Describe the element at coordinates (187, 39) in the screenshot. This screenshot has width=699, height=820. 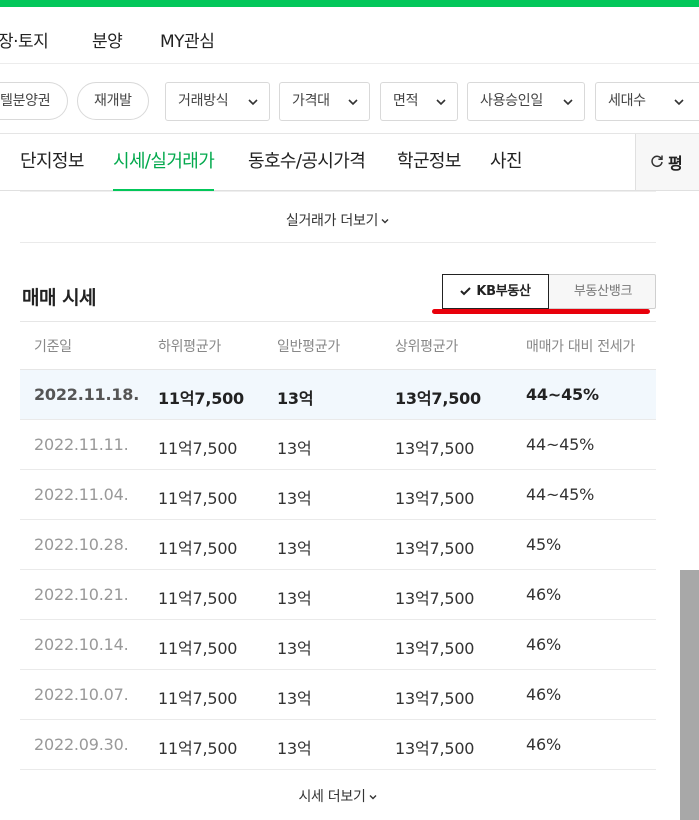
I see `nav-item-my-interest: MY관심` at that location.